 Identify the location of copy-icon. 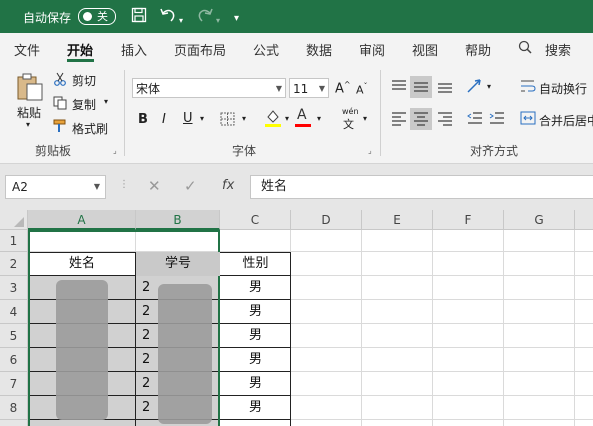
(60, 105).